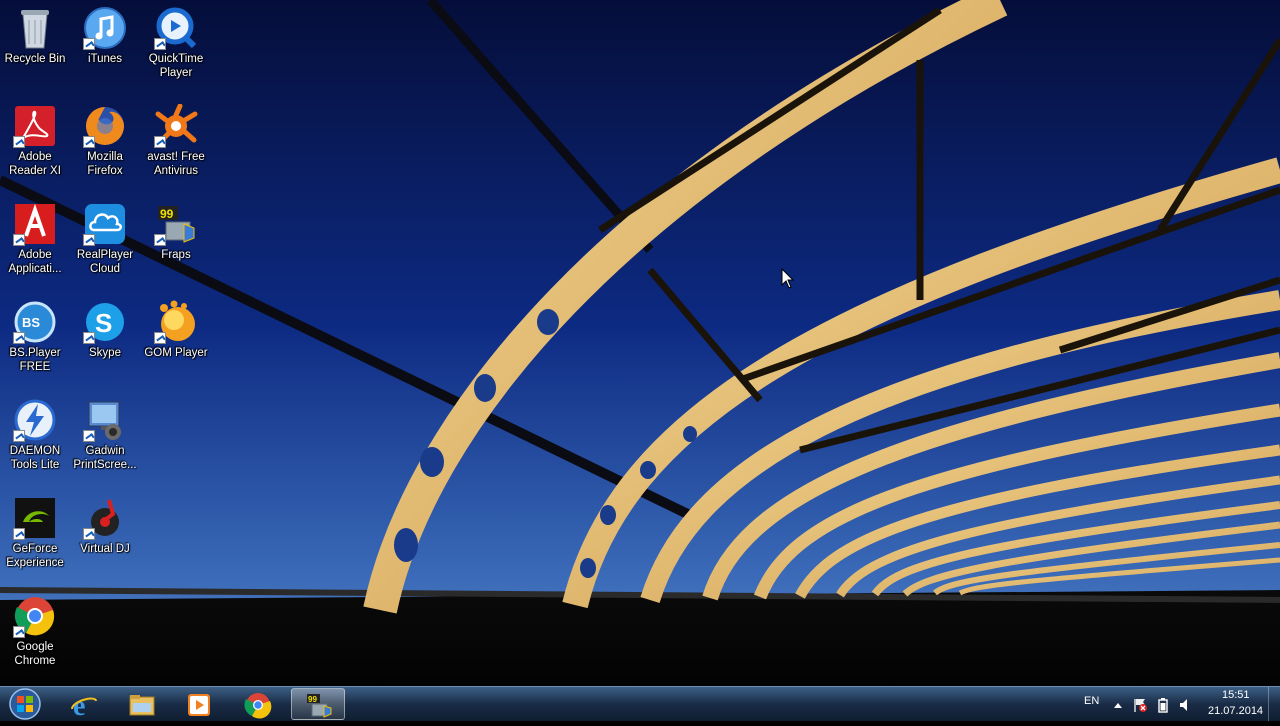 The image size is (1280, 726). I want to click on desktop-icon-geforce-experience: GeForce Experience, so click(35, 530).